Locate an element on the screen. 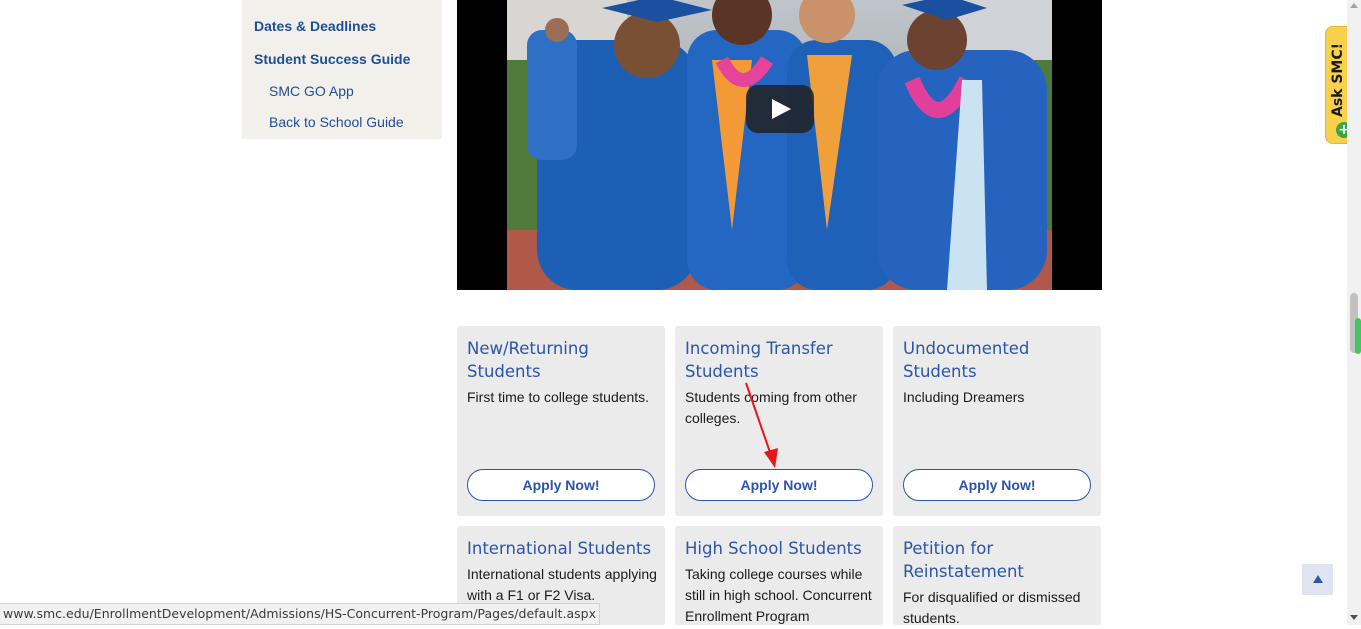 The image size is (1361, 629). sidebar-item-dates-deadlines: Dates & Deadlines is located at coordinates (315, 26).